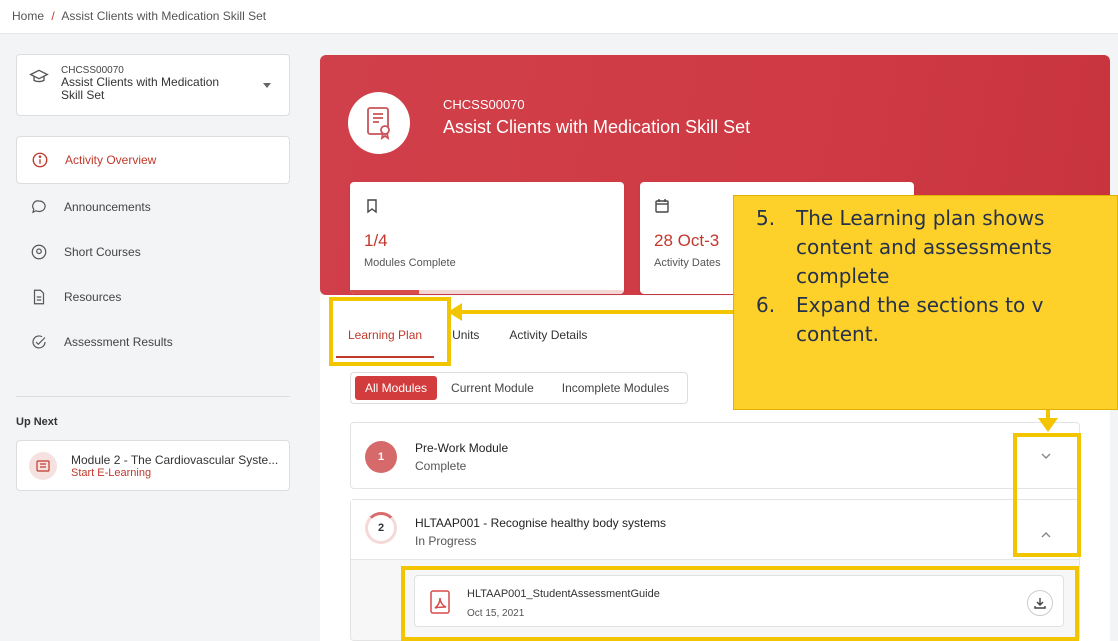 This screenshot has width=1118, height=641. What do you see at coordinates (396, 388) in the screenshot?
I see `filter-all-modules: All Modules` at bounding box center [396, 388].